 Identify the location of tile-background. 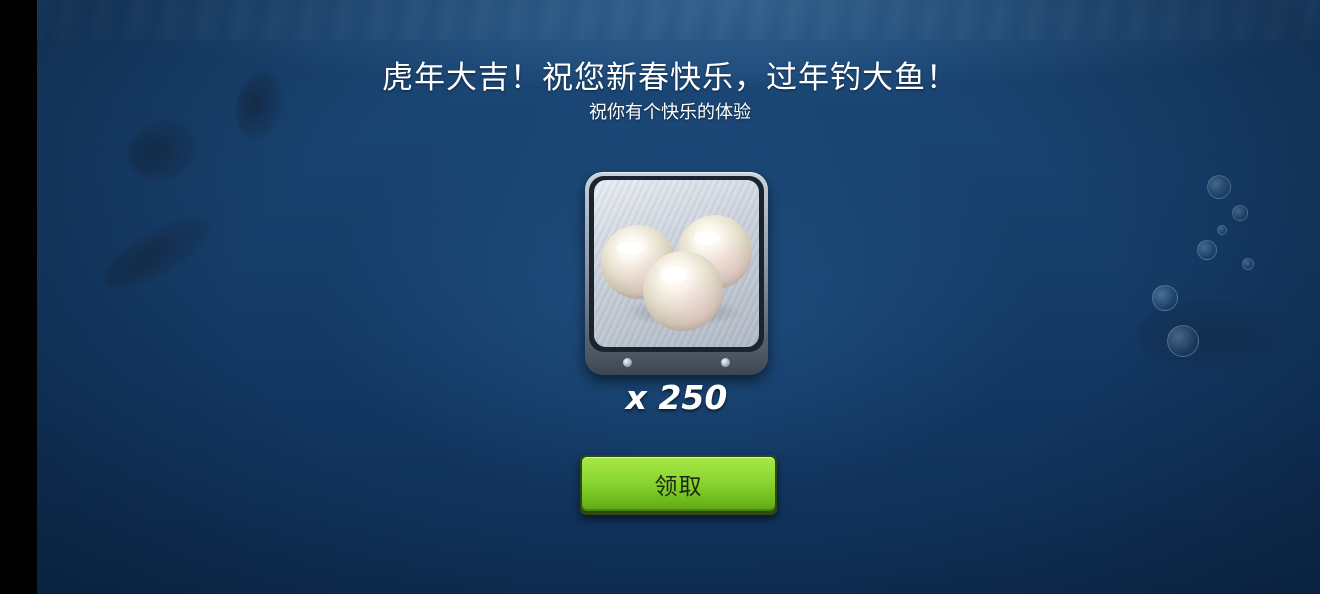
(676, 263).